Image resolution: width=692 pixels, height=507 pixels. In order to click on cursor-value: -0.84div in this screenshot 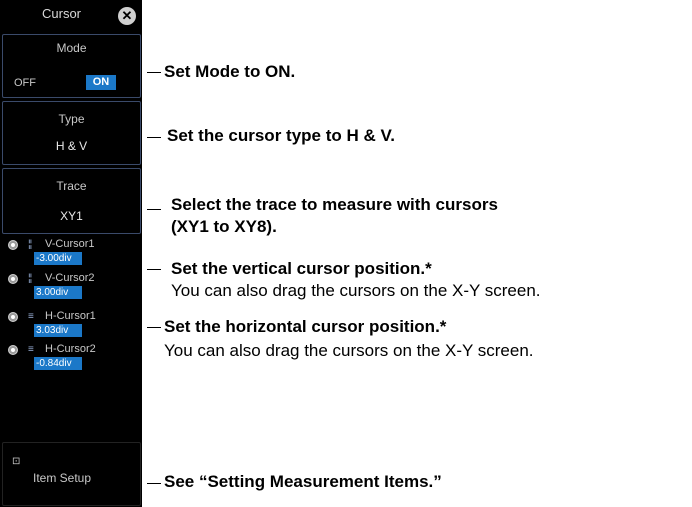, I will do `click(58, 363)`.